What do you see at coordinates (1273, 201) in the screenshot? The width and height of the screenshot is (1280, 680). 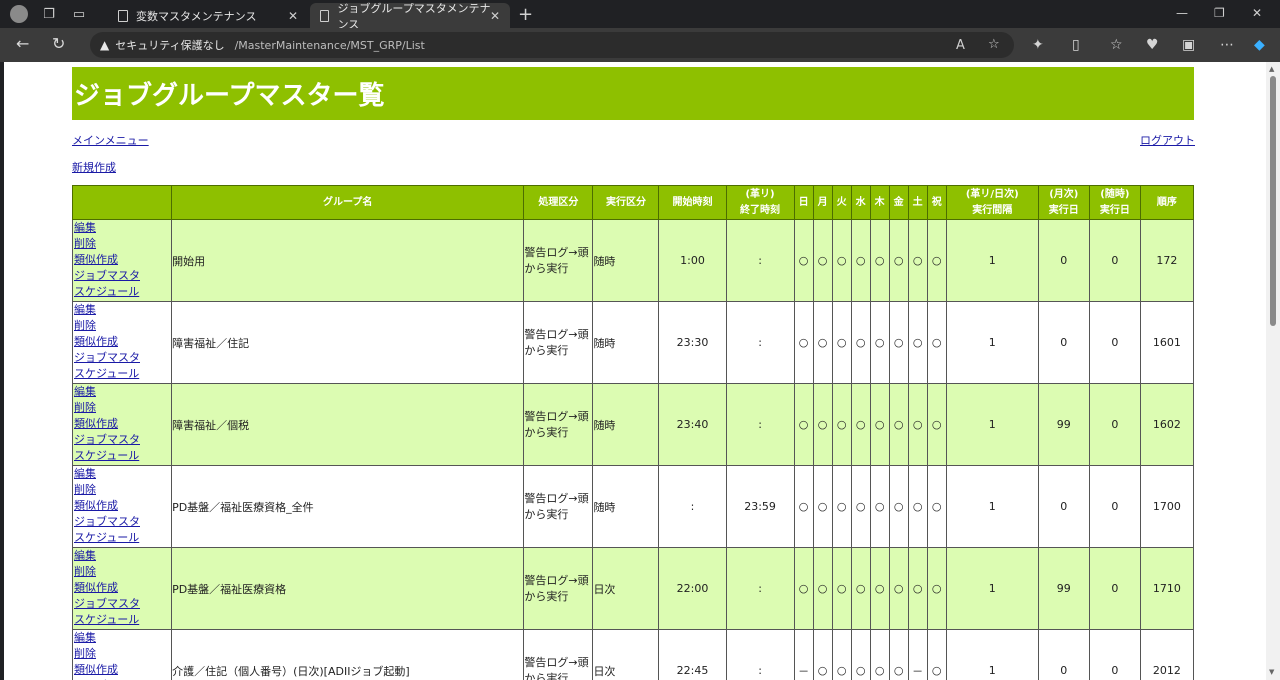 I see `scrollbar-thumb` at bounding box center [1273, 201].